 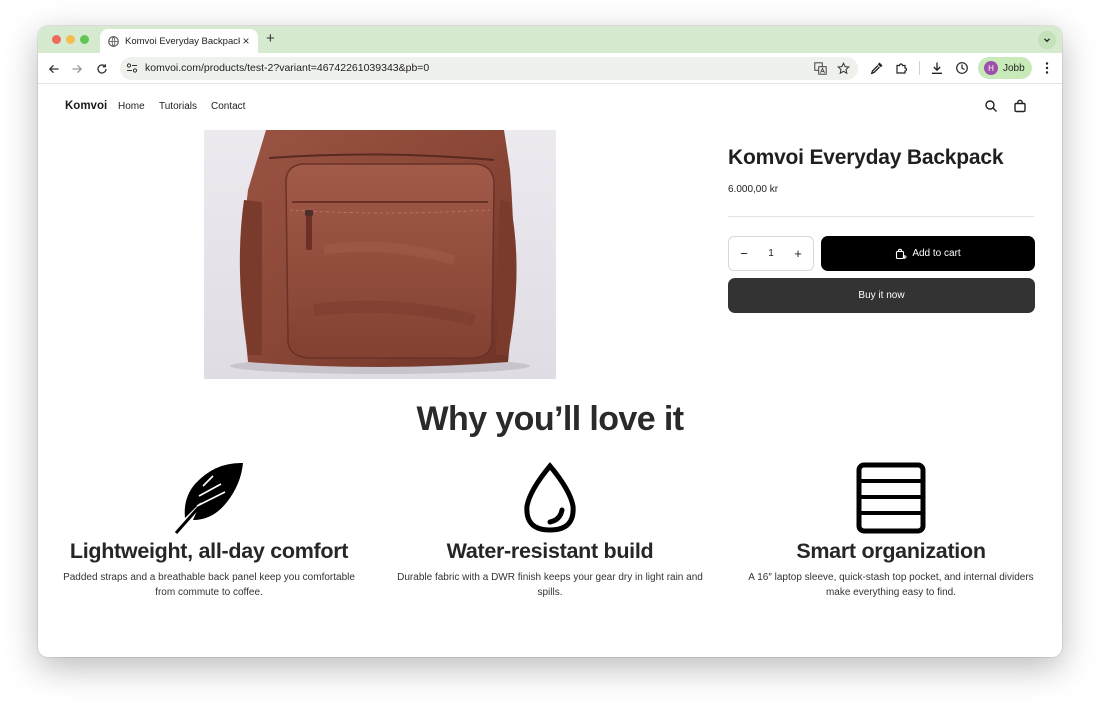 What do you see at coordinates (1014, 68) in the screenshot?
I see `profile-name: Jobb` at bounding box center [1014, 68].